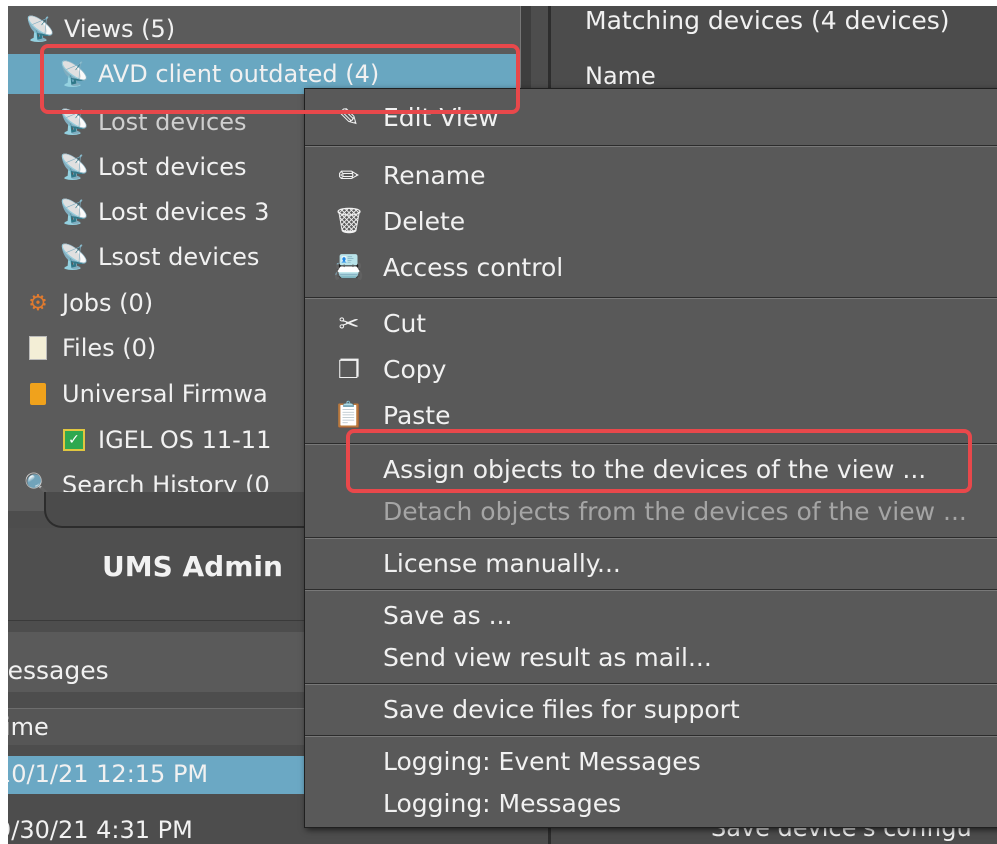  What do you see at coordinates (651, 267) in the screenshot?
I see `menu-item-access-control: 📇 Access control` at bounding box center [651, 267].